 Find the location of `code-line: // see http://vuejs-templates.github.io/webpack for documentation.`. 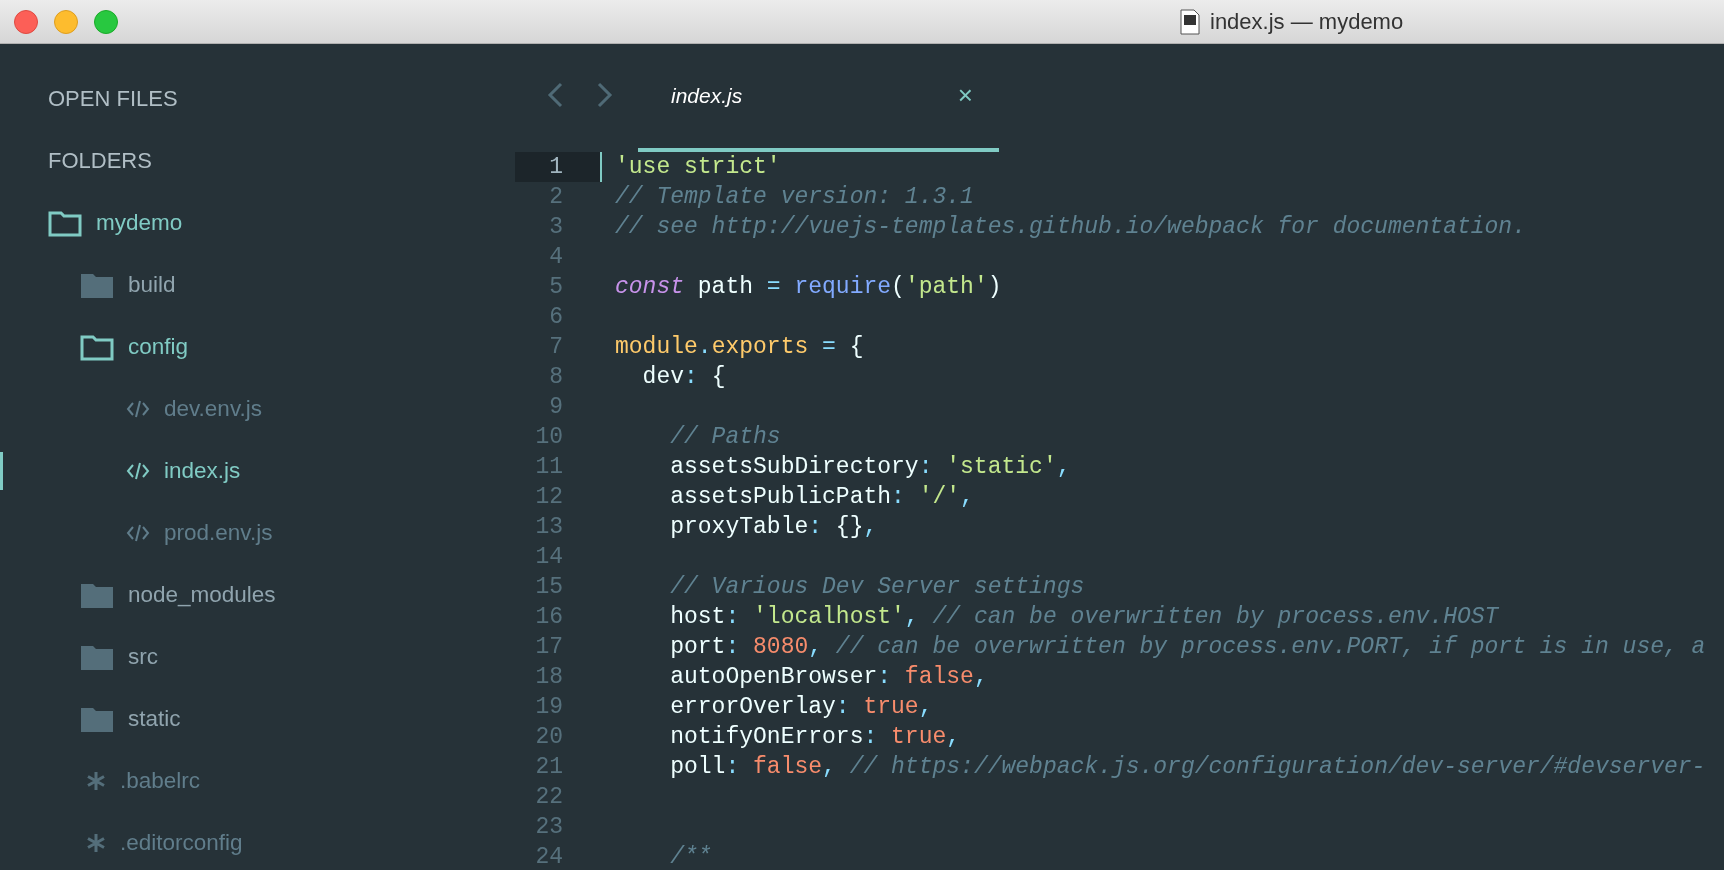

code-line: // see http://vuejs-templates.github.io/webpack for documentation. is located at coordinates (1070, 227).